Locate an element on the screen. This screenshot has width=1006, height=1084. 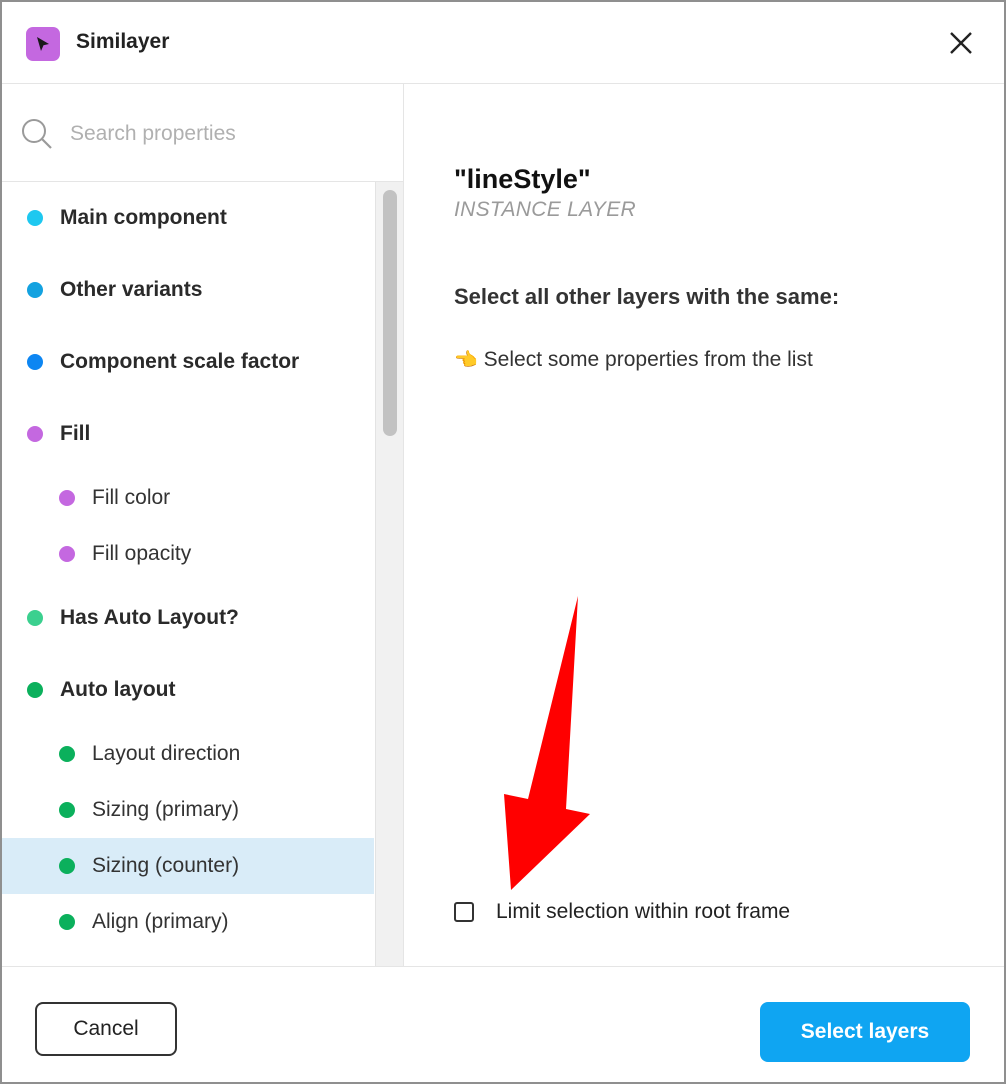
property-item: Auto layout is located at coordinates (188, 690).